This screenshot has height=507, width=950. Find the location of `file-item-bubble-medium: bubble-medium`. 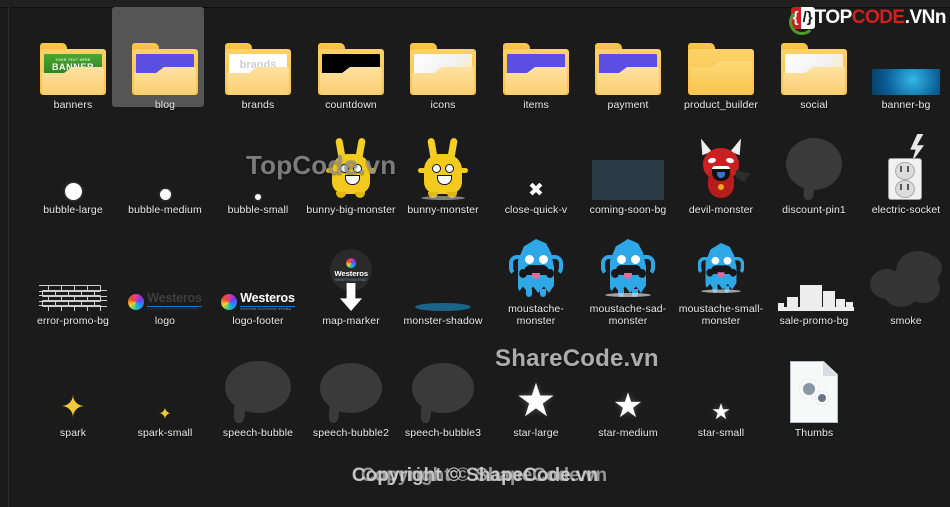

file-item-bubble-medium: bubble-medium is located at coordinates (165, 167).